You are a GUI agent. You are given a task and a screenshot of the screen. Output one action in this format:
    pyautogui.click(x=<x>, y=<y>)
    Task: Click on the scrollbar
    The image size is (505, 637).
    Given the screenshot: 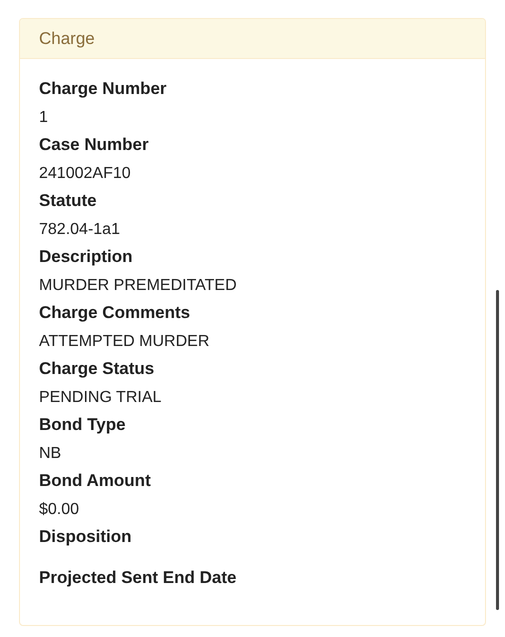 What is the action you would take?
    pyautogui.click(x=497, y=450)
    